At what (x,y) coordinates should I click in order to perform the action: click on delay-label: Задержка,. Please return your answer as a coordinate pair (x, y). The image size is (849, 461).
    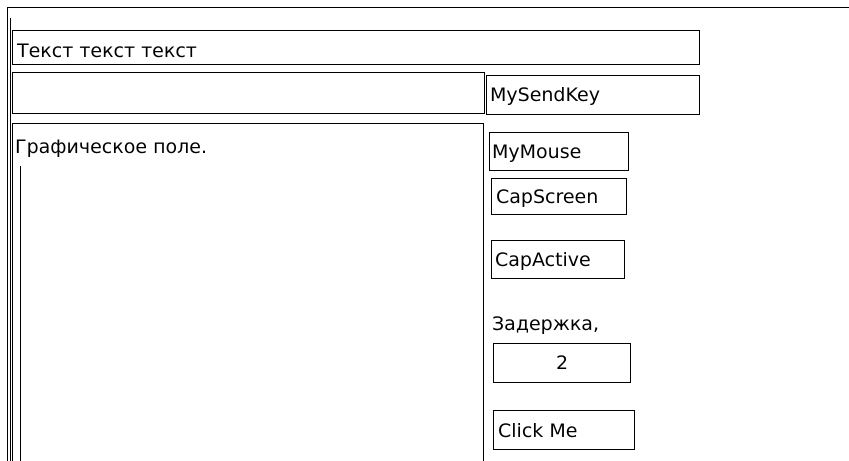
    Looking at the image, I should click on (545, 324).